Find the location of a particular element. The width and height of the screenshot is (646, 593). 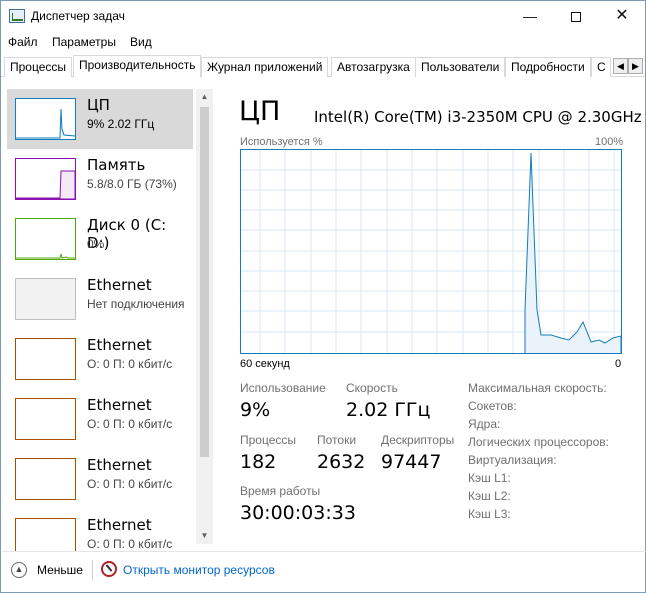

maximize-icon is located at coordinates (576, 17).